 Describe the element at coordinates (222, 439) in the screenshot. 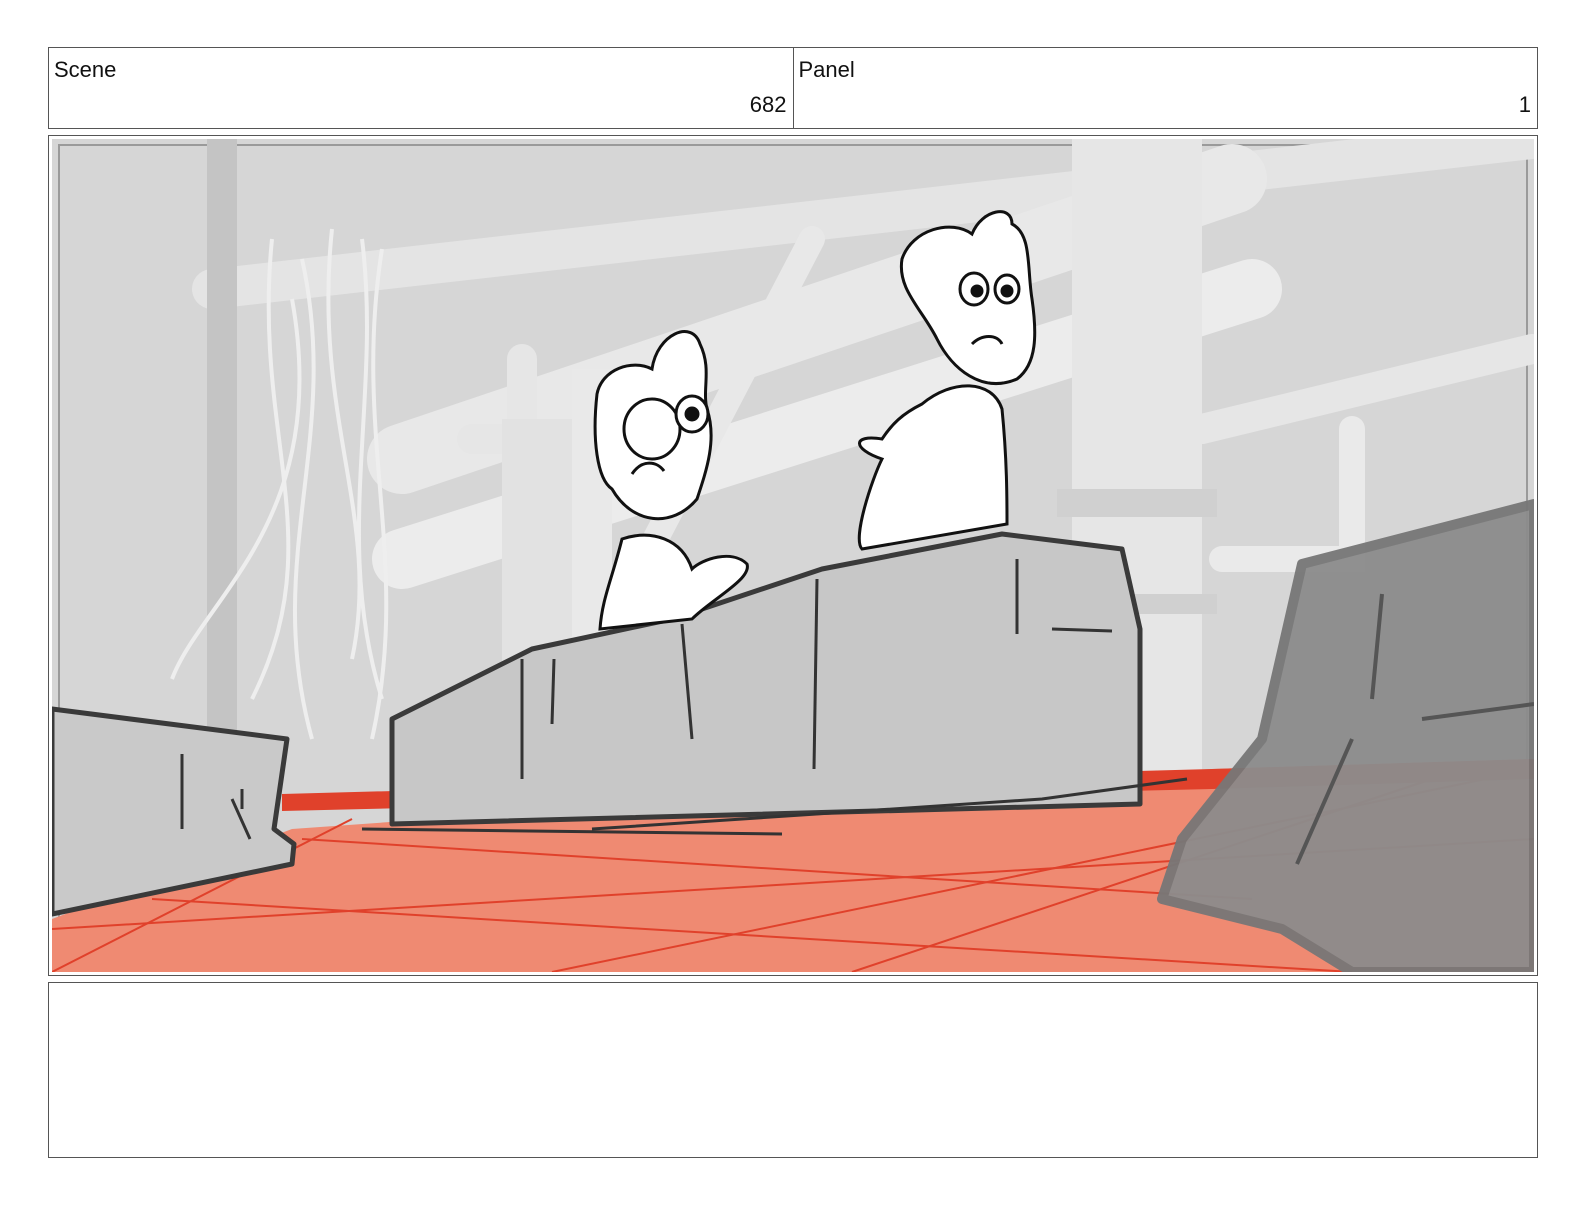

I see `cable-ladder` at that location.